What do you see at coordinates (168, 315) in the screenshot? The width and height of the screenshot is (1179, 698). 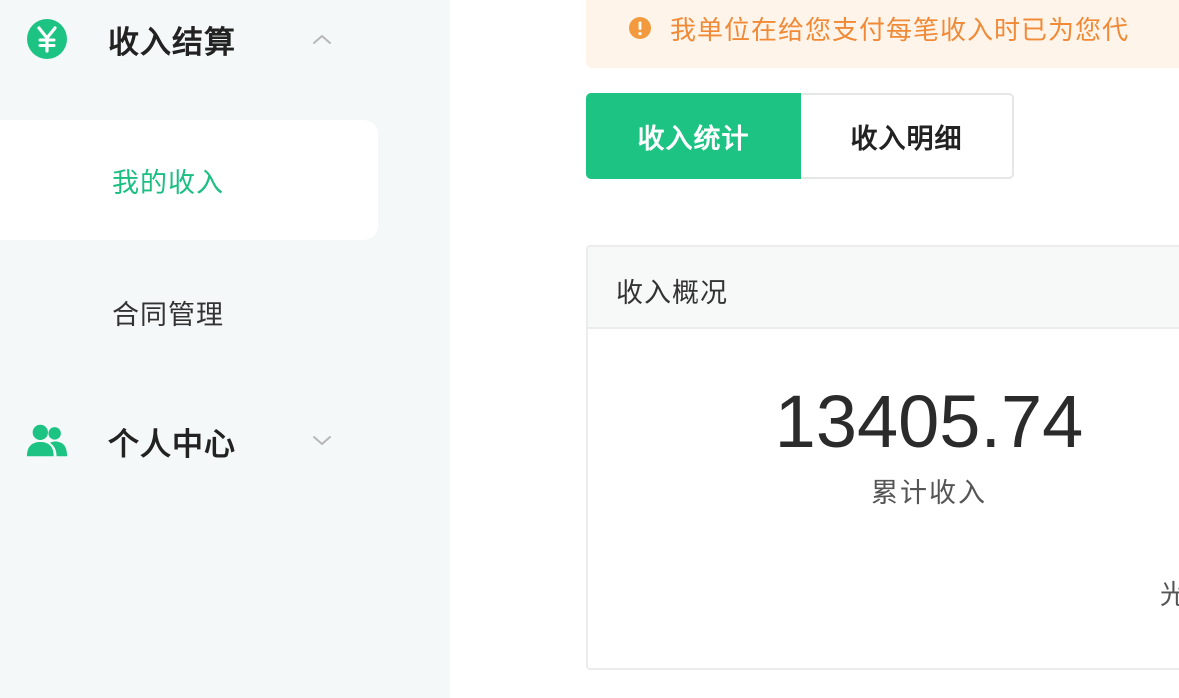 I see `sidebar-item-label: 合同管理` at bounding box center [168, 315].